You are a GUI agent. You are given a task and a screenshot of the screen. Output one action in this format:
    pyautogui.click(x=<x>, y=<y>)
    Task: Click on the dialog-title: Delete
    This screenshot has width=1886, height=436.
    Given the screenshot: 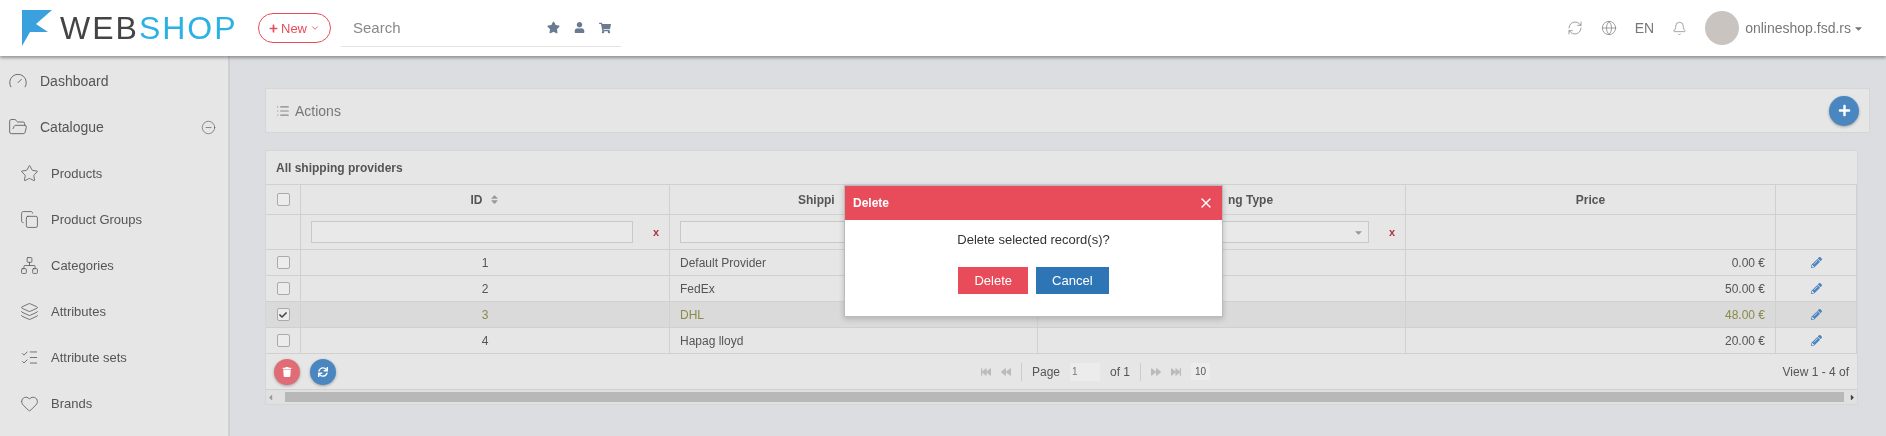 What is the action you would take?
    pyautogui.click(x=871, y=203)
    